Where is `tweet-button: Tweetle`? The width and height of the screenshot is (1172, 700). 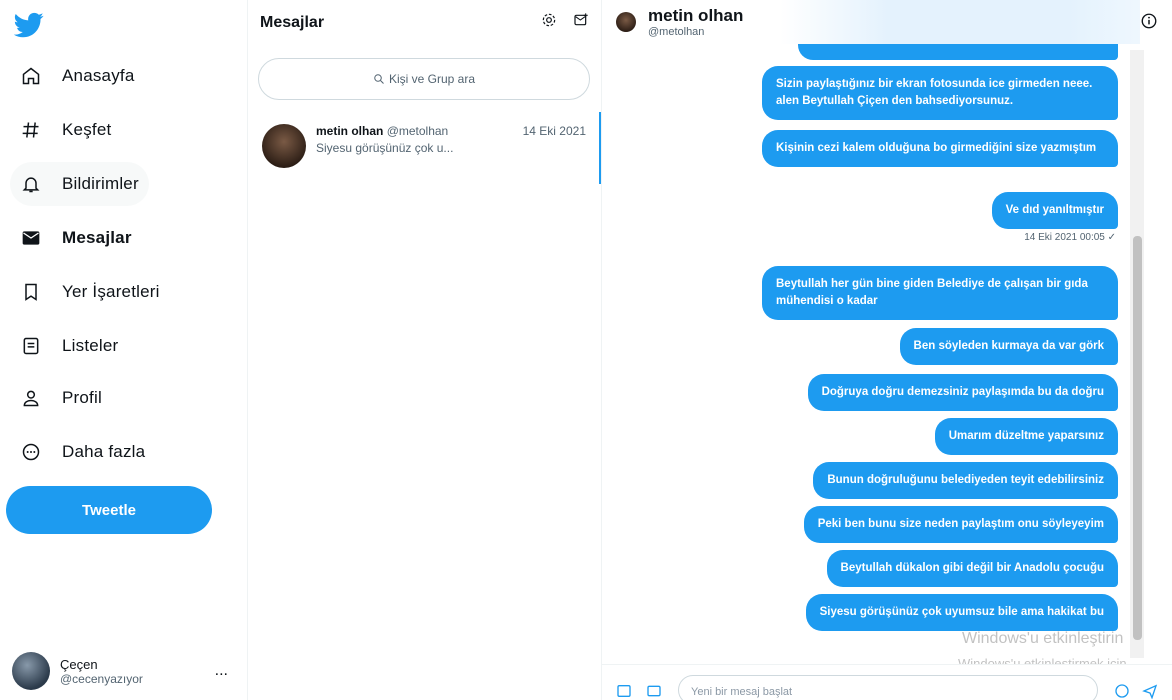
tweet-button: Tweetle is located at coordinates (109, 510).